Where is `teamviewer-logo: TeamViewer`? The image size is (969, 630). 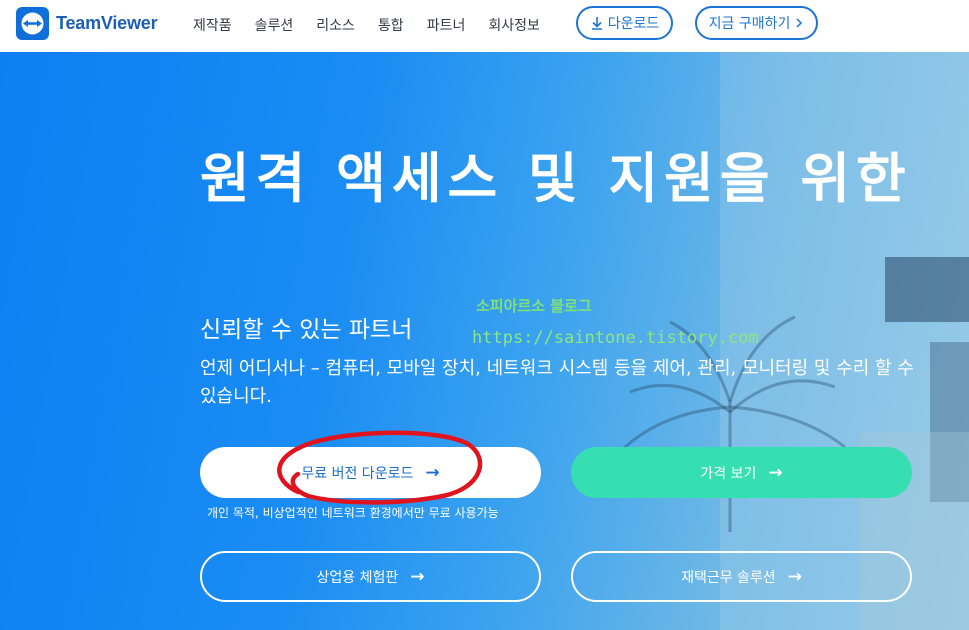
teamviewer-logo: TeamViewer is located at coordinates (87, 23).